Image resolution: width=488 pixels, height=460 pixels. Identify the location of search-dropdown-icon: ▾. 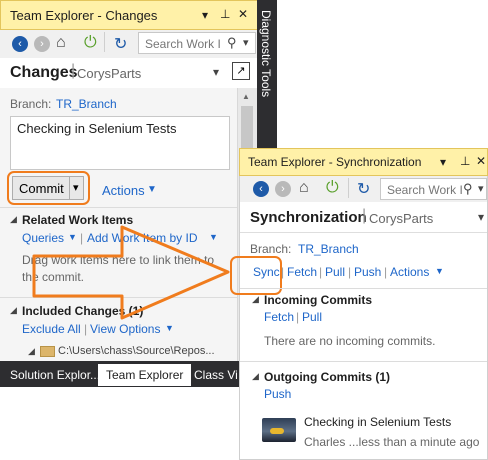
(481, 188).